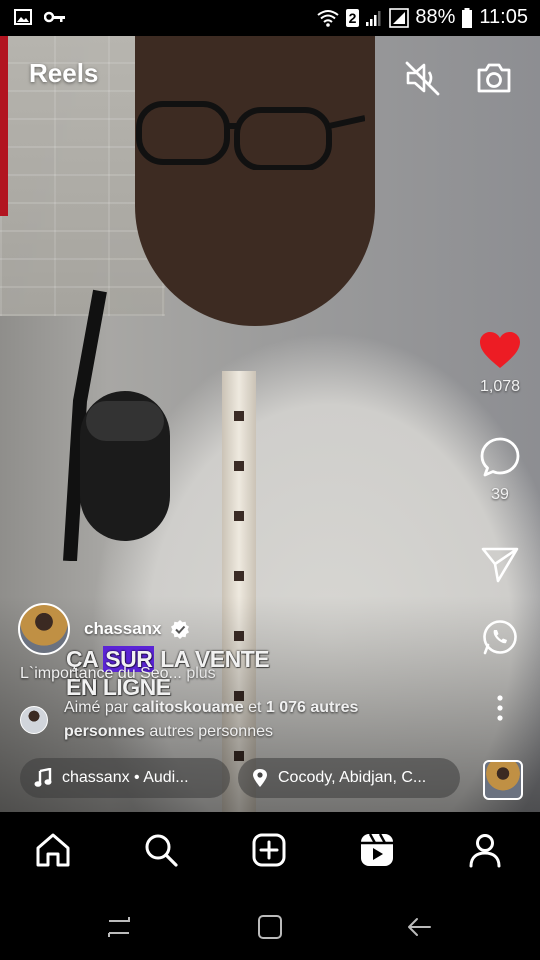 Image resolution: width=540 pixels, height=960 pixels. I want to click on bottom-nav, so click(270, 852).